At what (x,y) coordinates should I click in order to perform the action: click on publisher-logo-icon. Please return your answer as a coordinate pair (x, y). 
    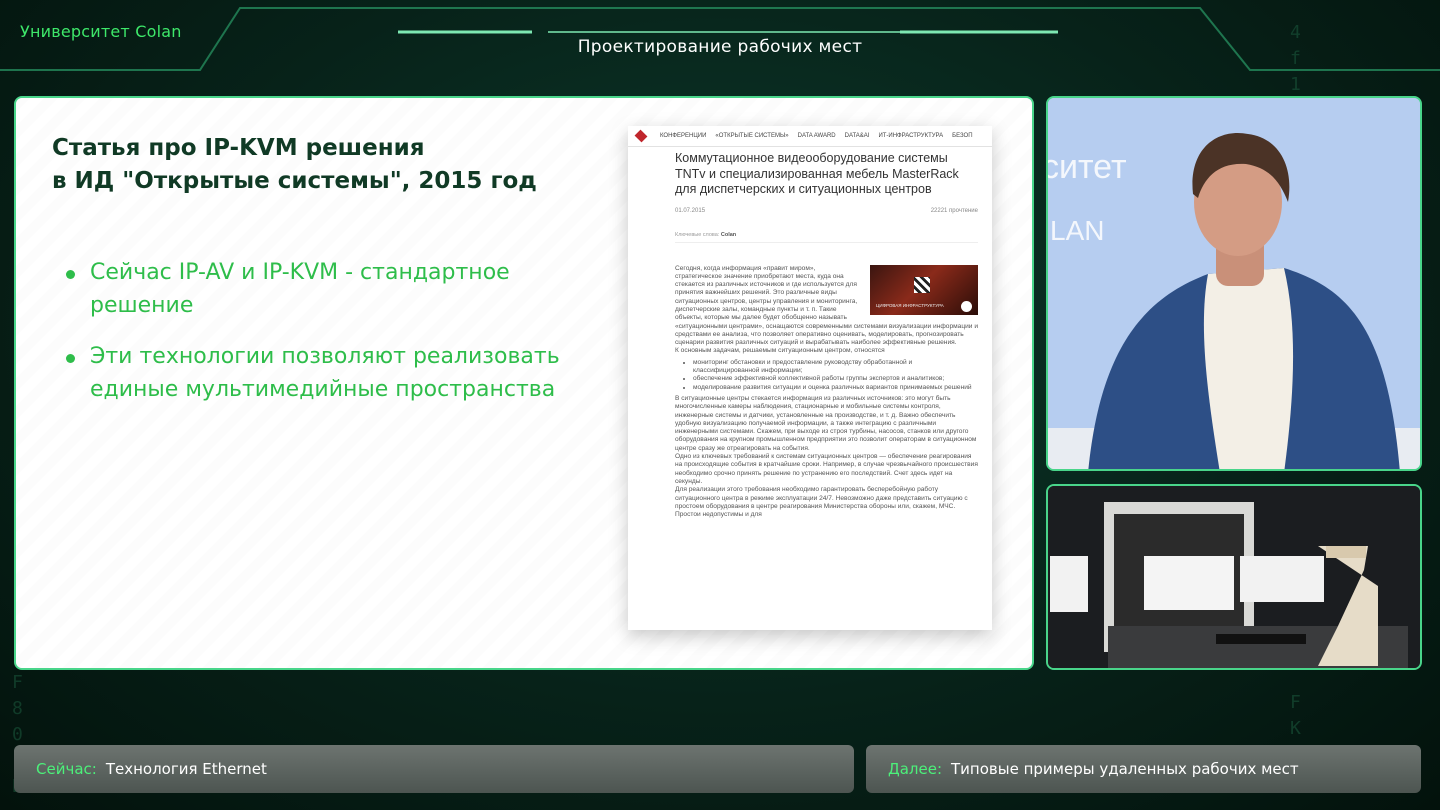
    Looking at the image, I should click on (641, 136).